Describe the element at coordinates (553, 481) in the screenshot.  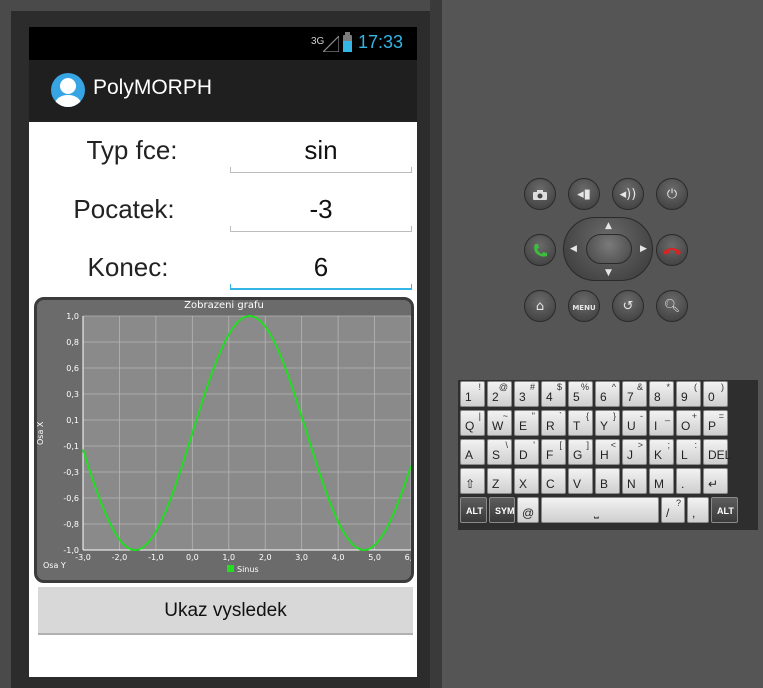
I see `key-c: C` at that location.